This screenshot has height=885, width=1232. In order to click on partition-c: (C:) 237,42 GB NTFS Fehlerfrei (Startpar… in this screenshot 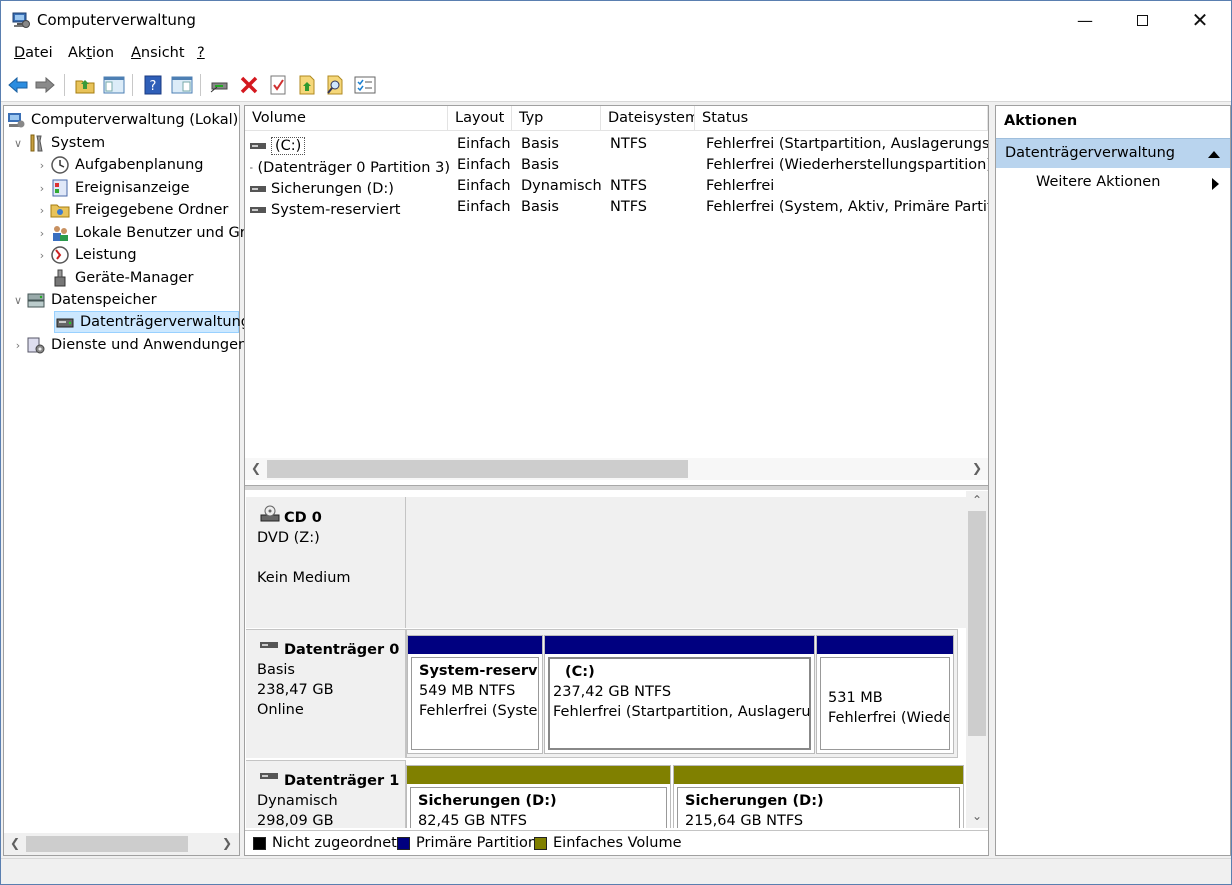, I will do `click(679, 694)`.